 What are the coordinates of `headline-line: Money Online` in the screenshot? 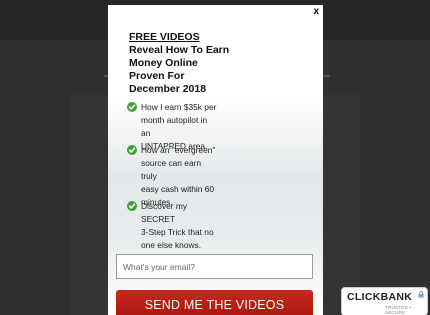 It's located at (163, 63).